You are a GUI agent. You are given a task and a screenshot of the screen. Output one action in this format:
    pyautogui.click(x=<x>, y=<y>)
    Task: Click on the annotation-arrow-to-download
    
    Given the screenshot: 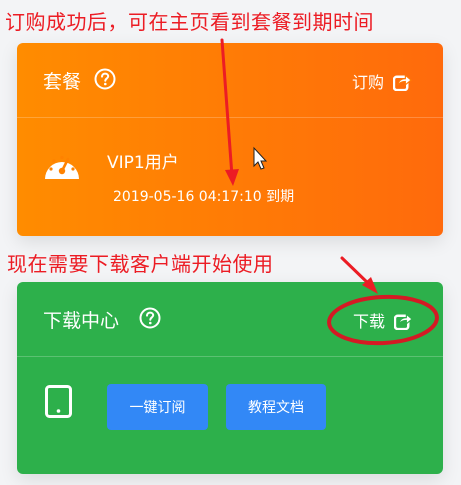 What is the action you would take?
    pyautogui.click(x=359, y=275)
    